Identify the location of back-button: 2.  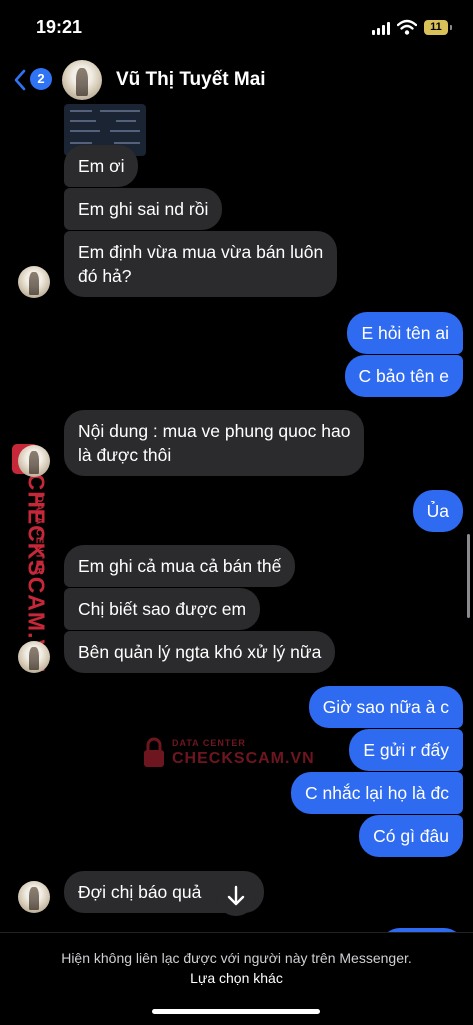
(33, 81).